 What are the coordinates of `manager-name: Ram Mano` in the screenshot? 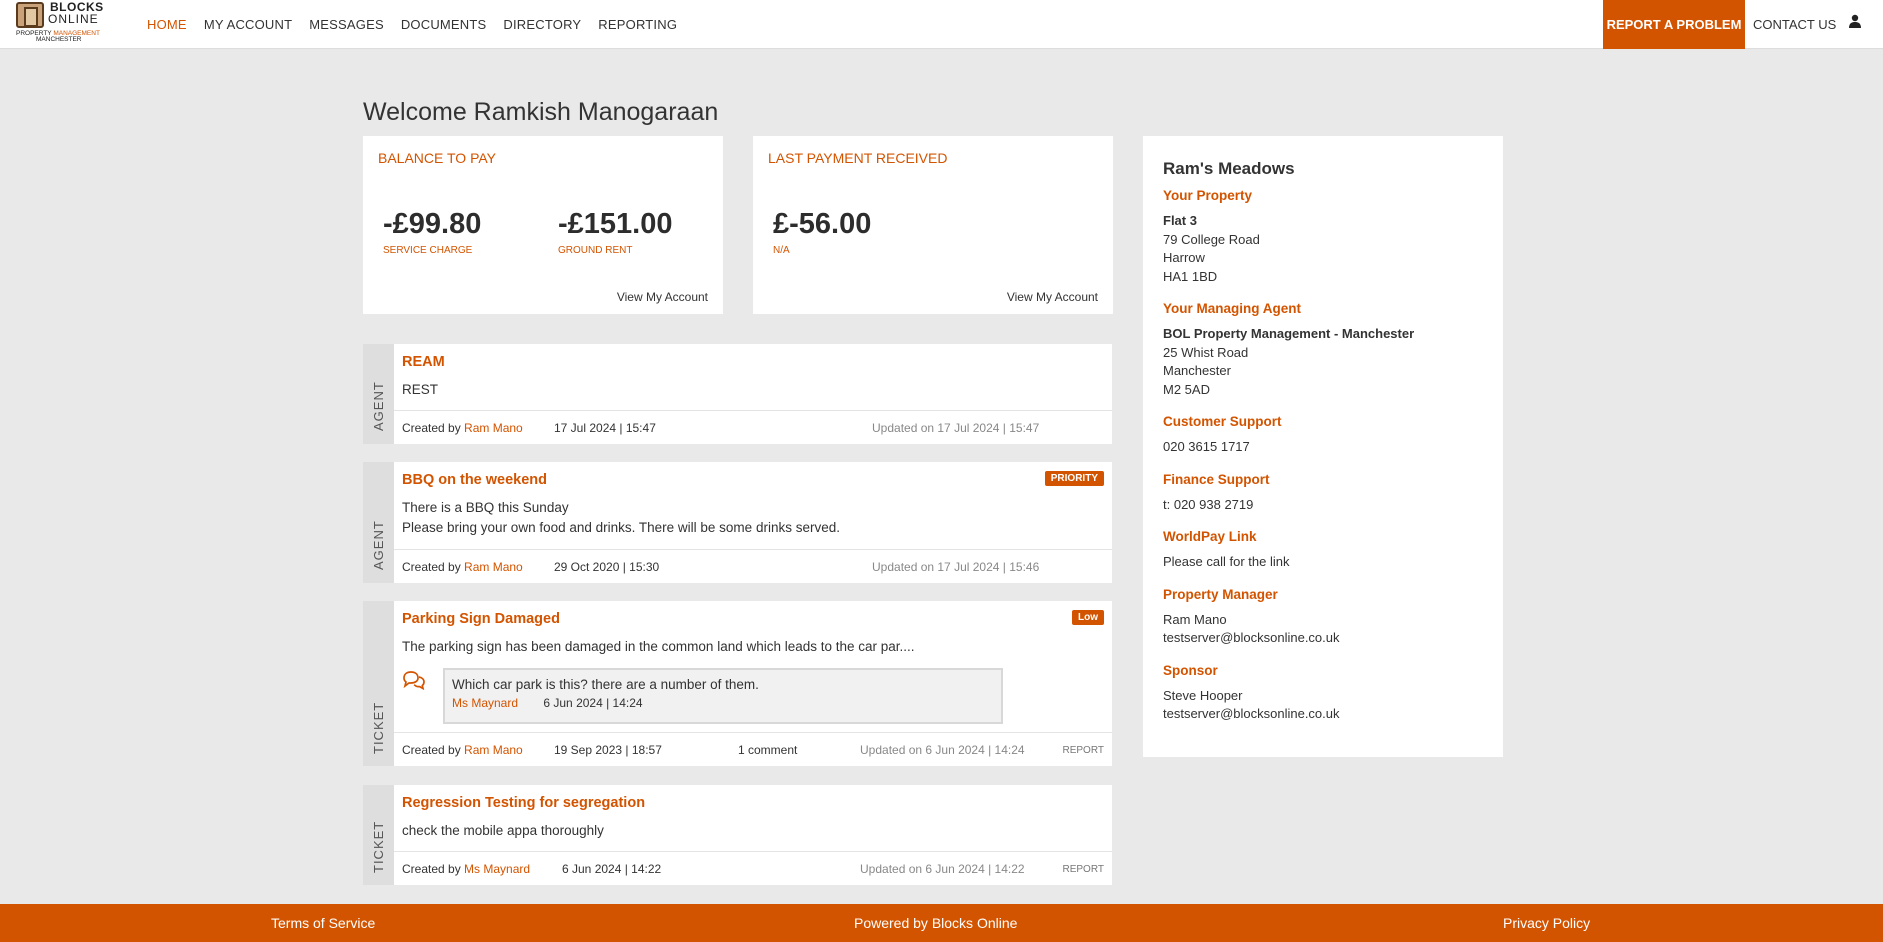 It's located at (1195, 619).